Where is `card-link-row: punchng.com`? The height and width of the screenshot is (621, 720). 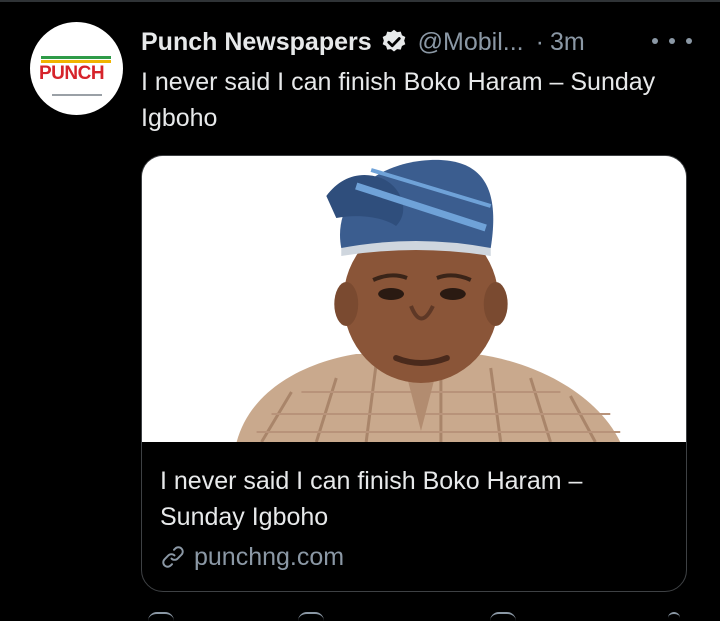
card-link-row: punchng.com is located at coordinates (252, 557).